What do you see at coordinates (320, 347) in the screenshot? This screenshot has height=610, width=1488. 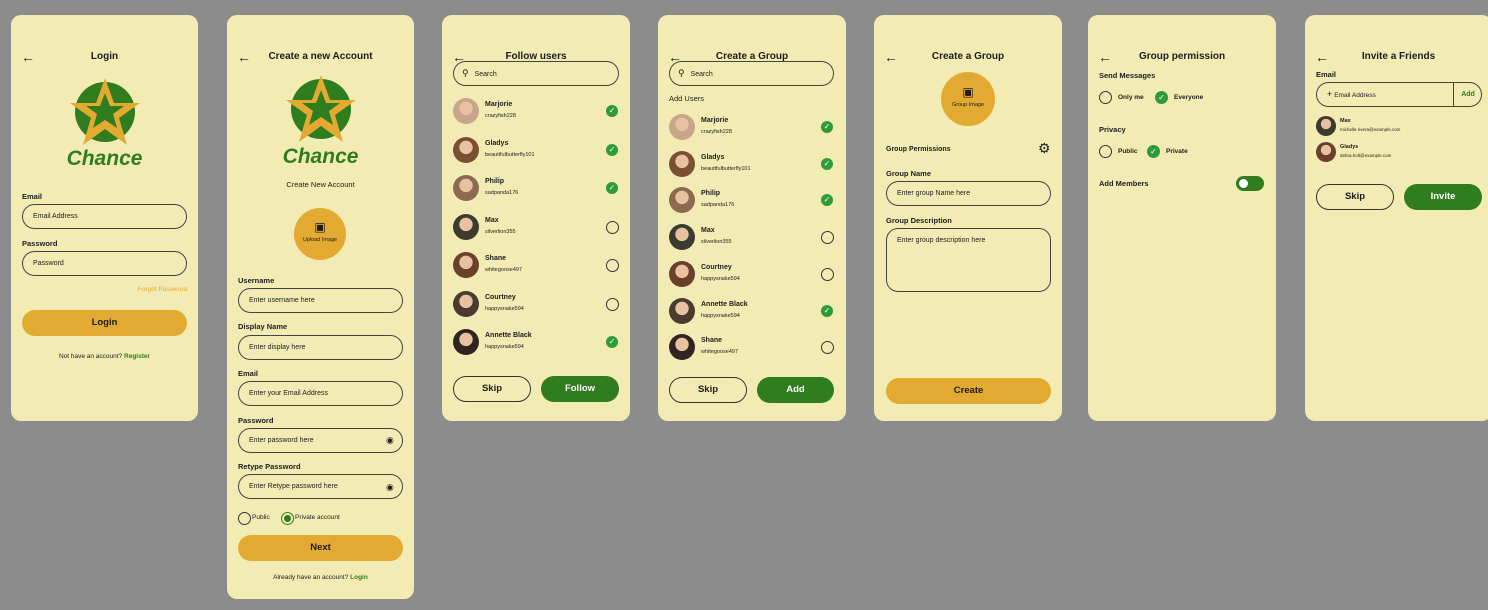 I see `display-name-field: Enter display here` at bounding box center [320, 347].